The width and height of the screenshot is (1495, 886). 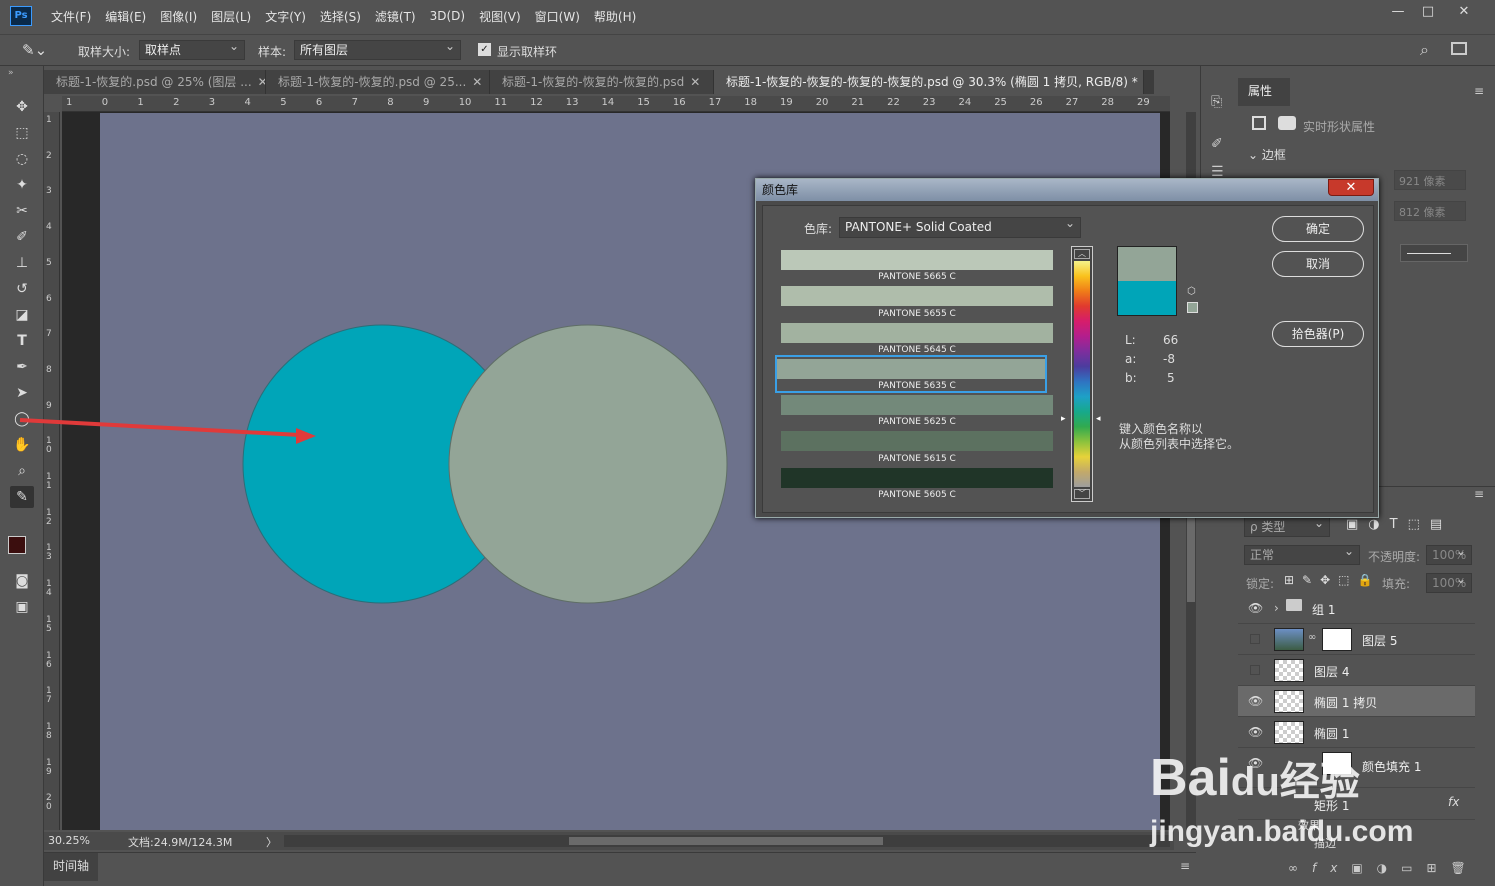 What do you see at coordinates (22, 237) in the screenshot?
I see `brush-tool-icon: ✐` at bounding box center [22, 237].